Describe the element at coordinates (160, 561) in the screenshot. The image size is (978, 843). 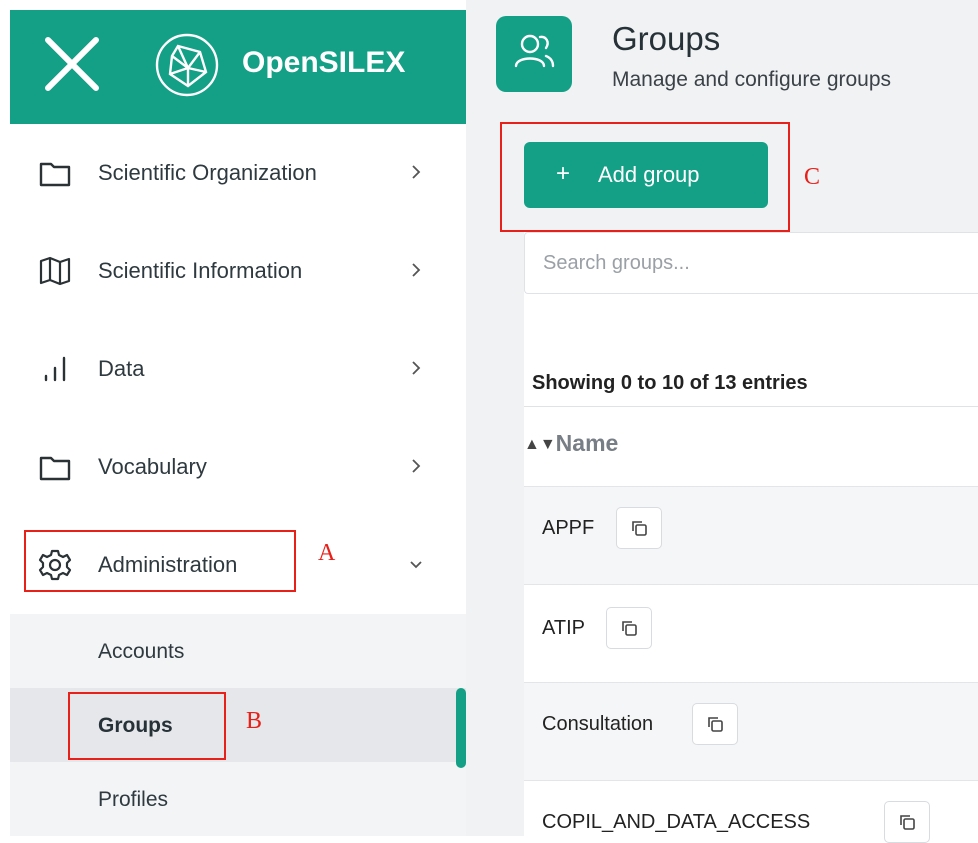
I see `annotation-box-a` at that location.